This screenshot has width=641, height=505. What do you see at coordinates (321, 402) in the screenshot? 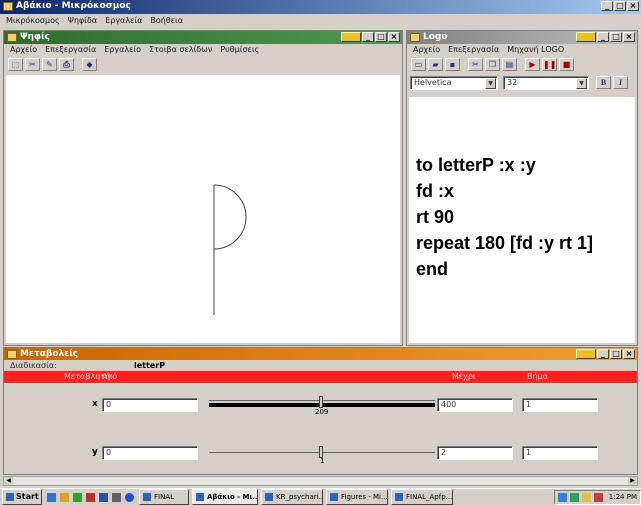
I see `slider-thumb` at bounding box center [321, 402].